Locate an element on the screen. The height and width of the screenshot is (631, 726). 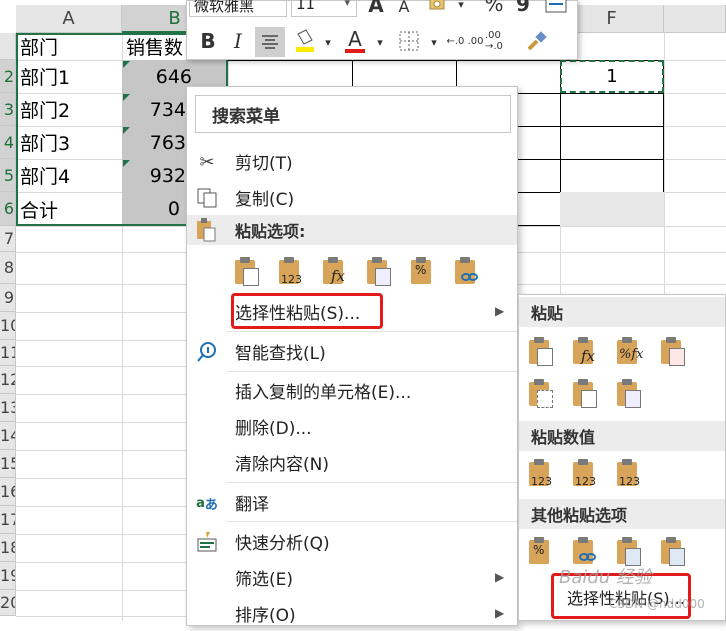
column-header-a: A is located at coordinates (69, 19).